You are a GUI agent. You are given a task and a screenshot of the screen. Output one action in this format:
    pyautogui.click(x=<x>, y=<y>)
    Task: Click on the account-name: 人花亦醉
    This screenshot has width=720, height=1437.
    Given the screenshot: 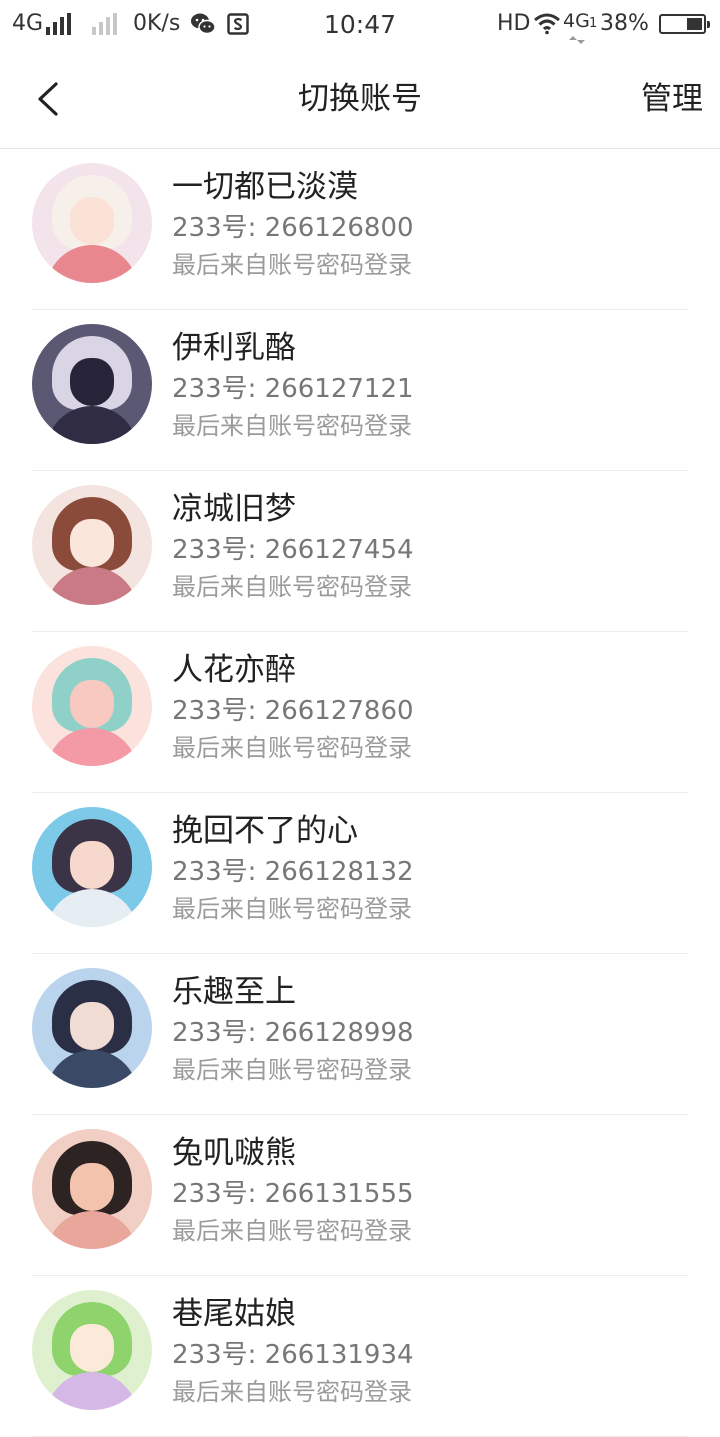 What is the action you would take?
    pyautogui.click(x=234, y=670)
    